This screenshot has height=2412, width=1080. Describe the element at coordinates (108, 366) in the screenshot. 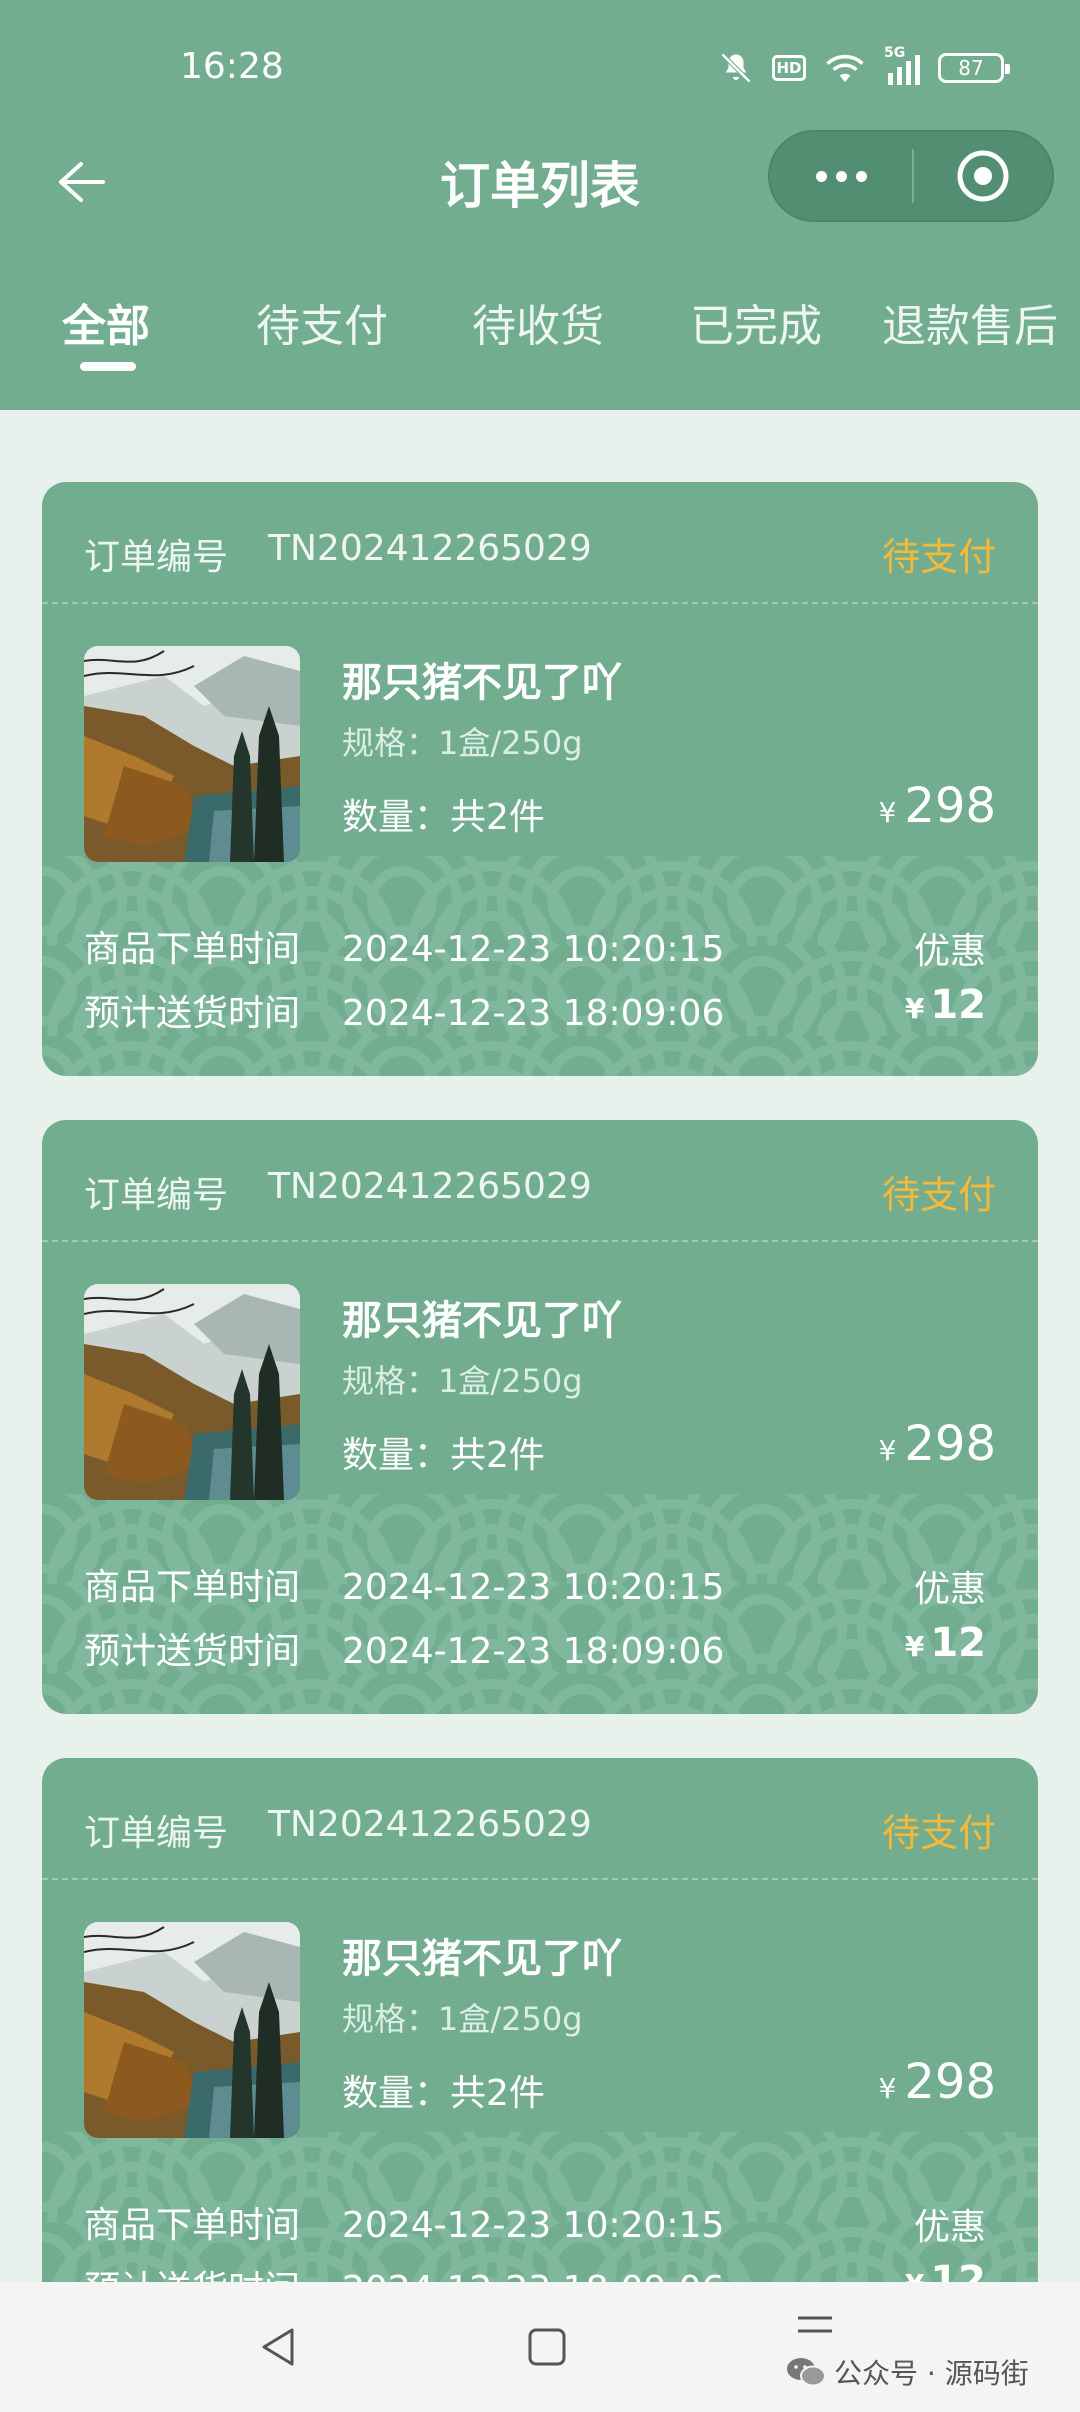

I see `tab-active-indicator` at that location.